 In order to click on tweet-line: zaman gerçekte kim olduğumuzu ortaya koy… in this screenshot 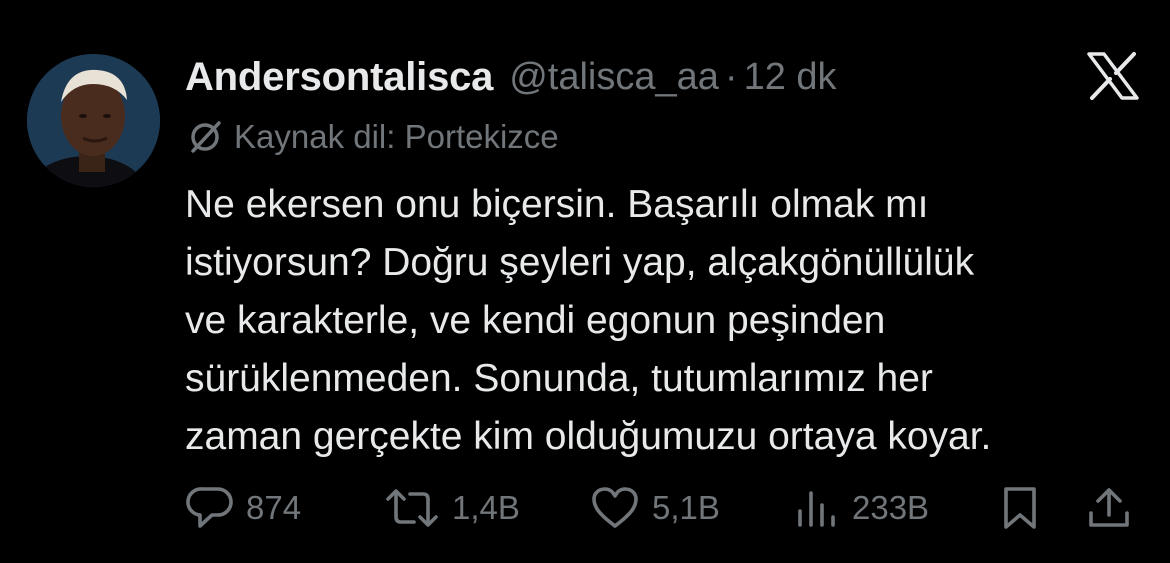, I will do `click(588, 436)`.